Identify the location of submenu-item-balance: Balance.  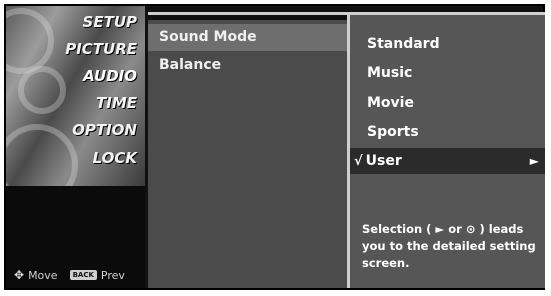
(247, 65).